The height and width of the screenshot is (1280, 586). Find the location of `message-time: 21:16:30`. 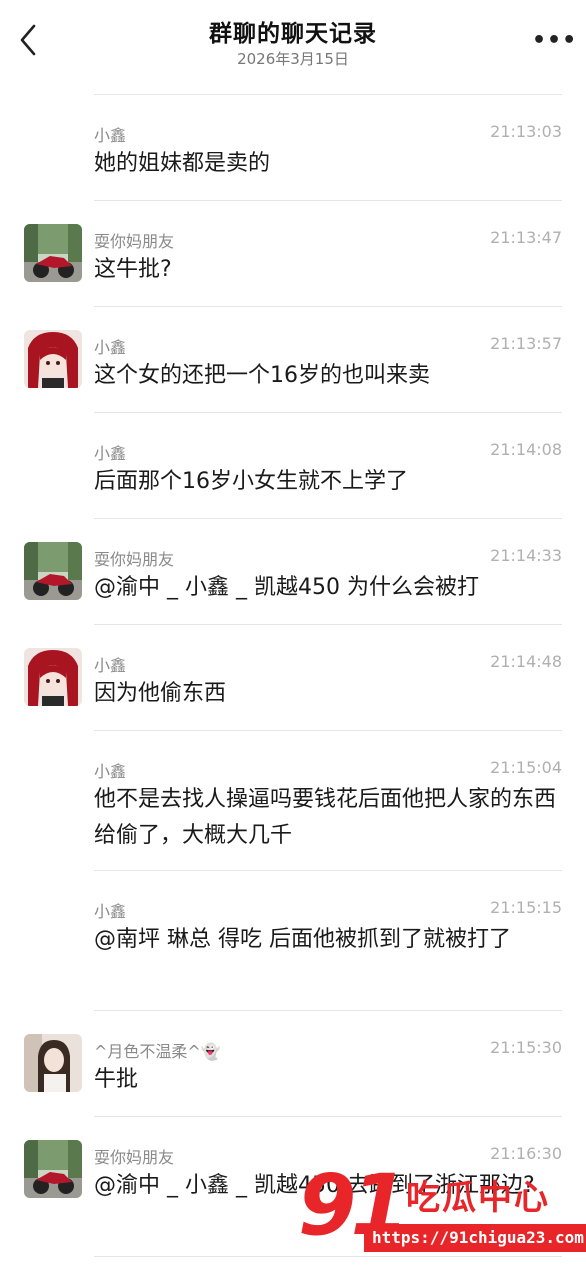

message-time: 21:16:30 is located at coordinates (526, 1153).